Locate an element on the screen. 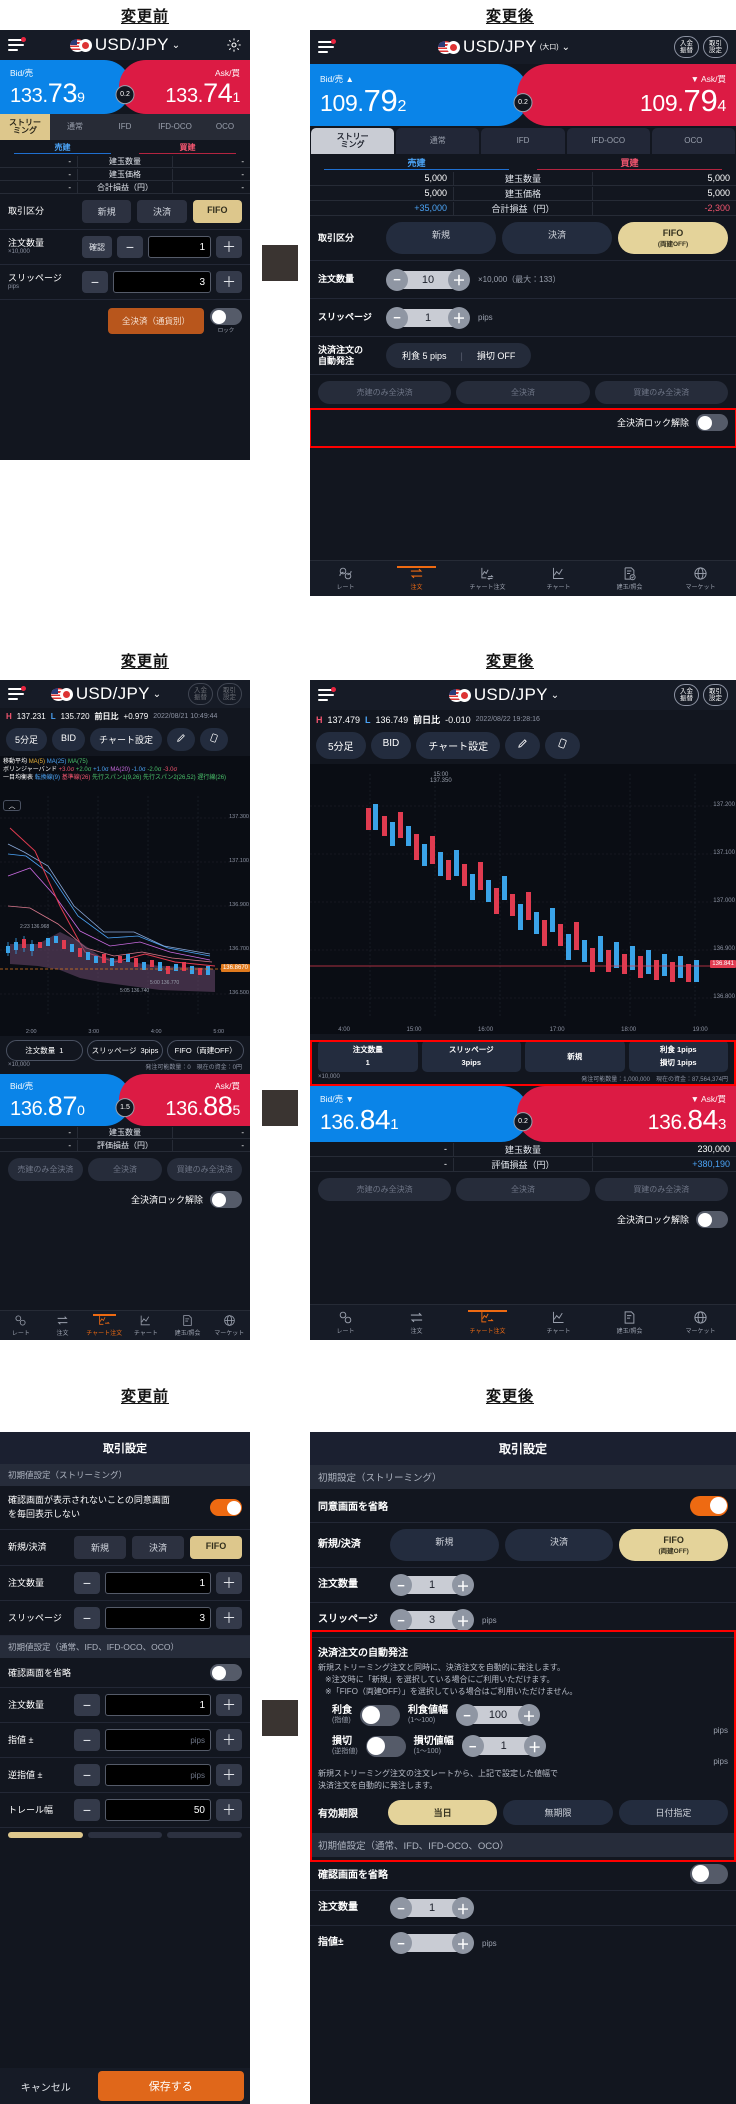  expiry-date-button is located at coordinates (205, 1835).